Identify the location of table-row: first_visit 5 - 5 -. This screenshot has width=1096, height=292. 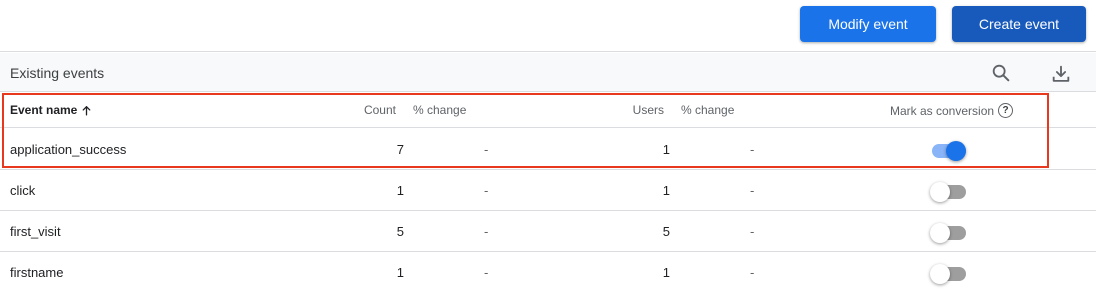
(548, 231).